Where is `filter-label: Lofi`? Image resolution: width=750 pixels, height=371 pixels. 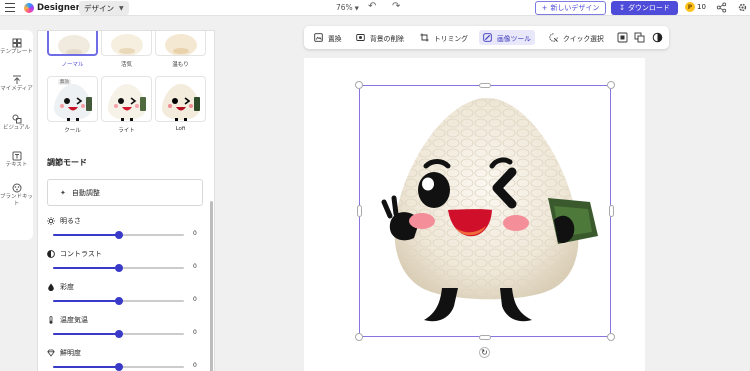
filter-label: Lofi is located at coordinates (180, 129).